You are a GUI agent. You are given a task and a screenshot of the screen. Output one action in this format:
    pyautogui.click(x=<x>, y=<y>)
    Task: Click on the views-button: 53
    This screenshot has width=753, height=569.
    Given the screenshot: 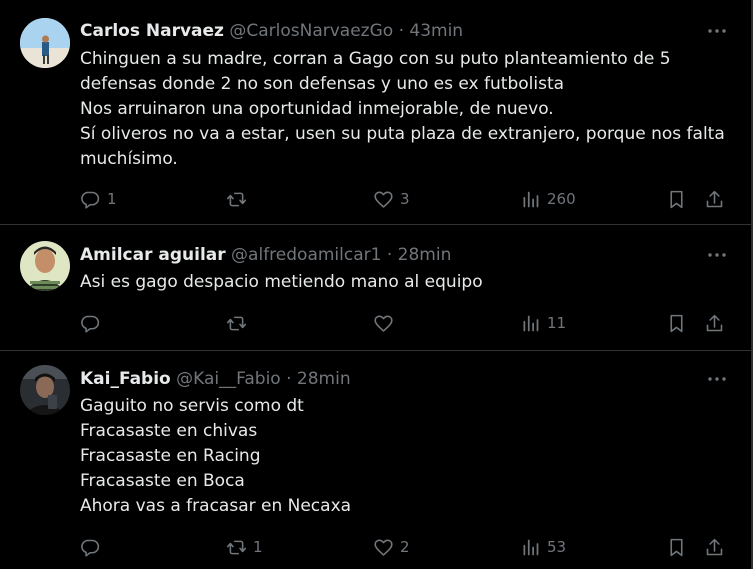 What is the action you would take?
    pyautogui.click(x=543, y=547)
    